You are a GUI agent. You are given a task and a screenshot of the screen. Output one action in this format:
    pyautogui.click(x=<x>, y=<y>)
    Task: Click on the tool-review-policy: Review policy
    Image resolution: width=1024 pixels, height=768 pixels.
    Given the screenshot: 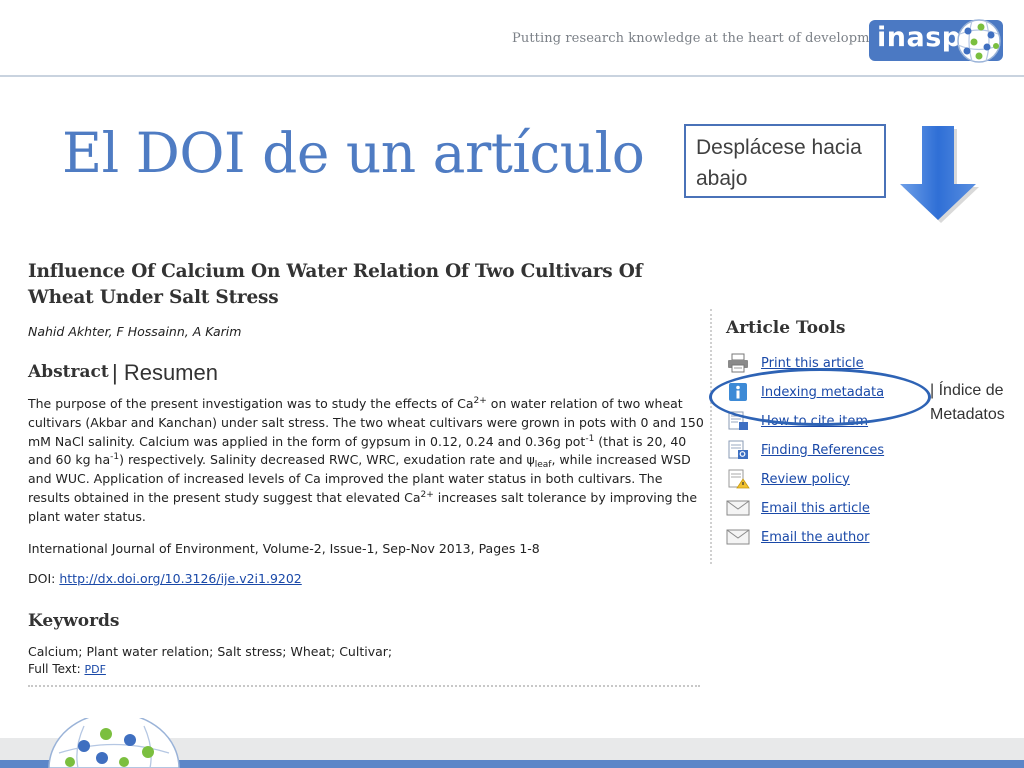 What is the action you would take?
    pyautogui.click(x=788, y=479)
    